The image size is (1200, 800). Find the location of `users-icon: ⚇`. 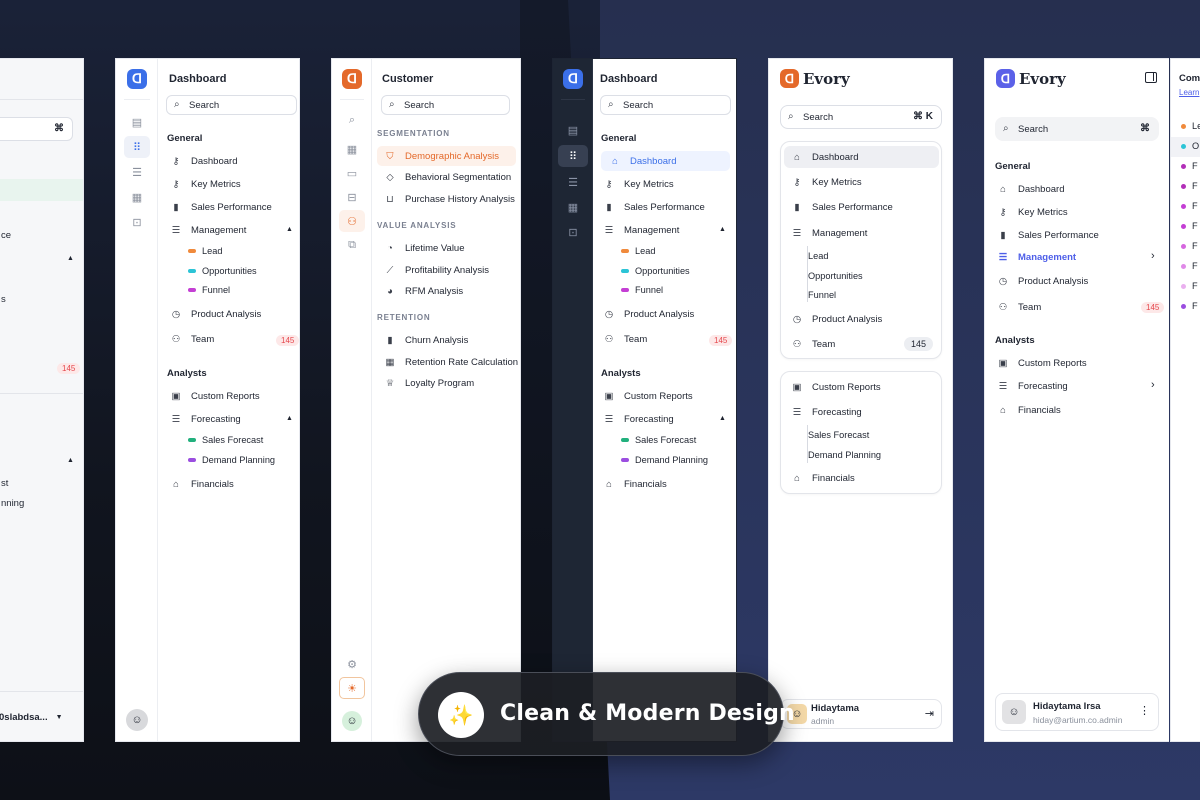

users-icon: ⚇ is located at coordinates (352, 221).